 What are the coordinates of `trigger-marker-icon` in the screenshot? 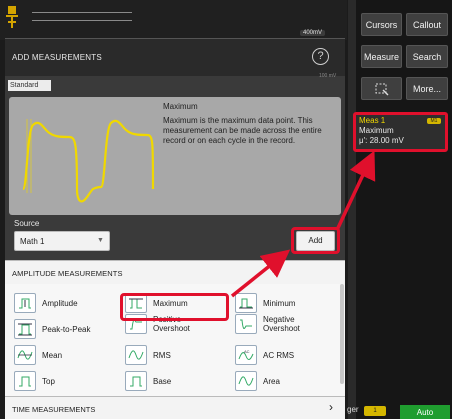 It's located at (12, 17).